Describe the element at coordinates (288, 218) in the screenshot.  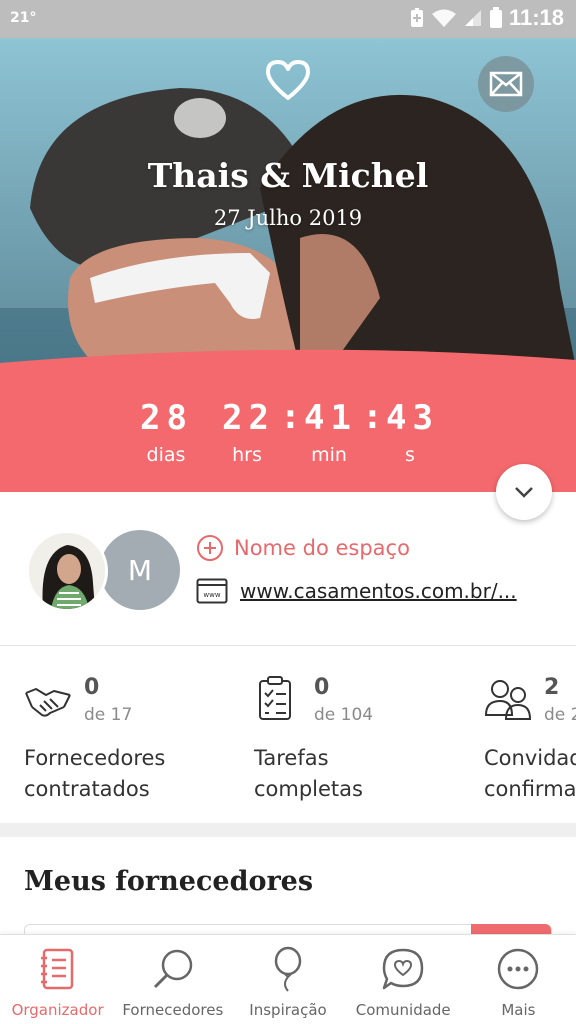
I see `wedding-date: 27 Julho 2019` at that location.